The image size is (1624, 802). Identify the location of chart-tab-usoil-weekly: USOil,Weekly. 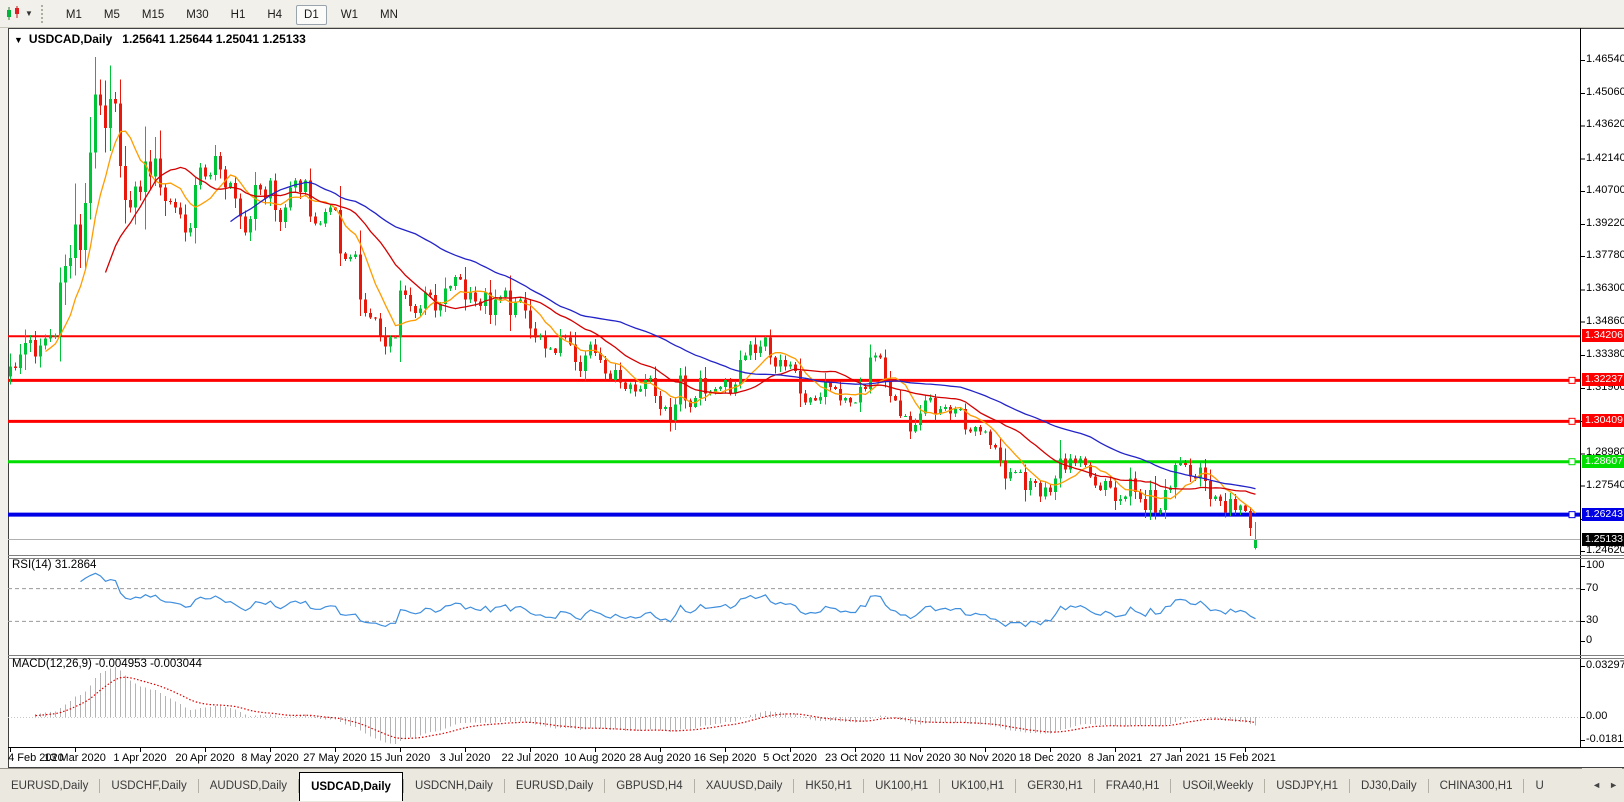
(1217, 786).